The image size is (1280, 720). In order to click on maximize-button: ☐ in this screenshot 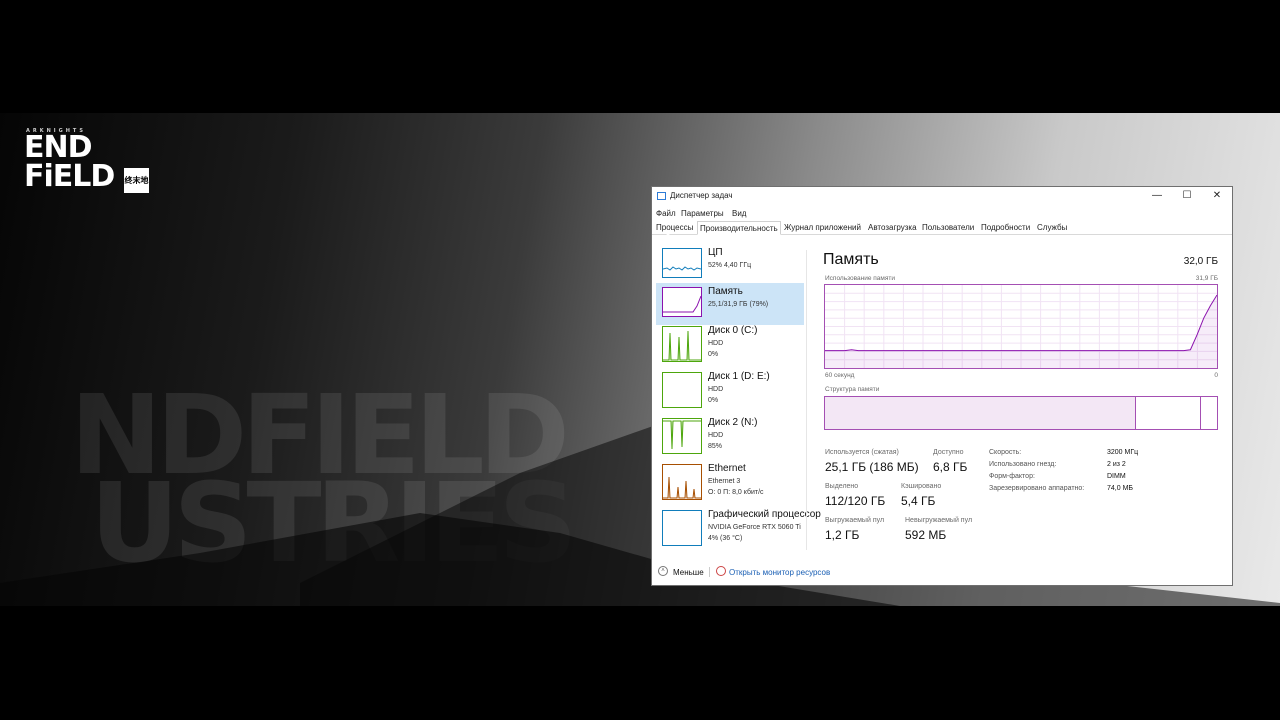, I will do `click(1187, 196)`.